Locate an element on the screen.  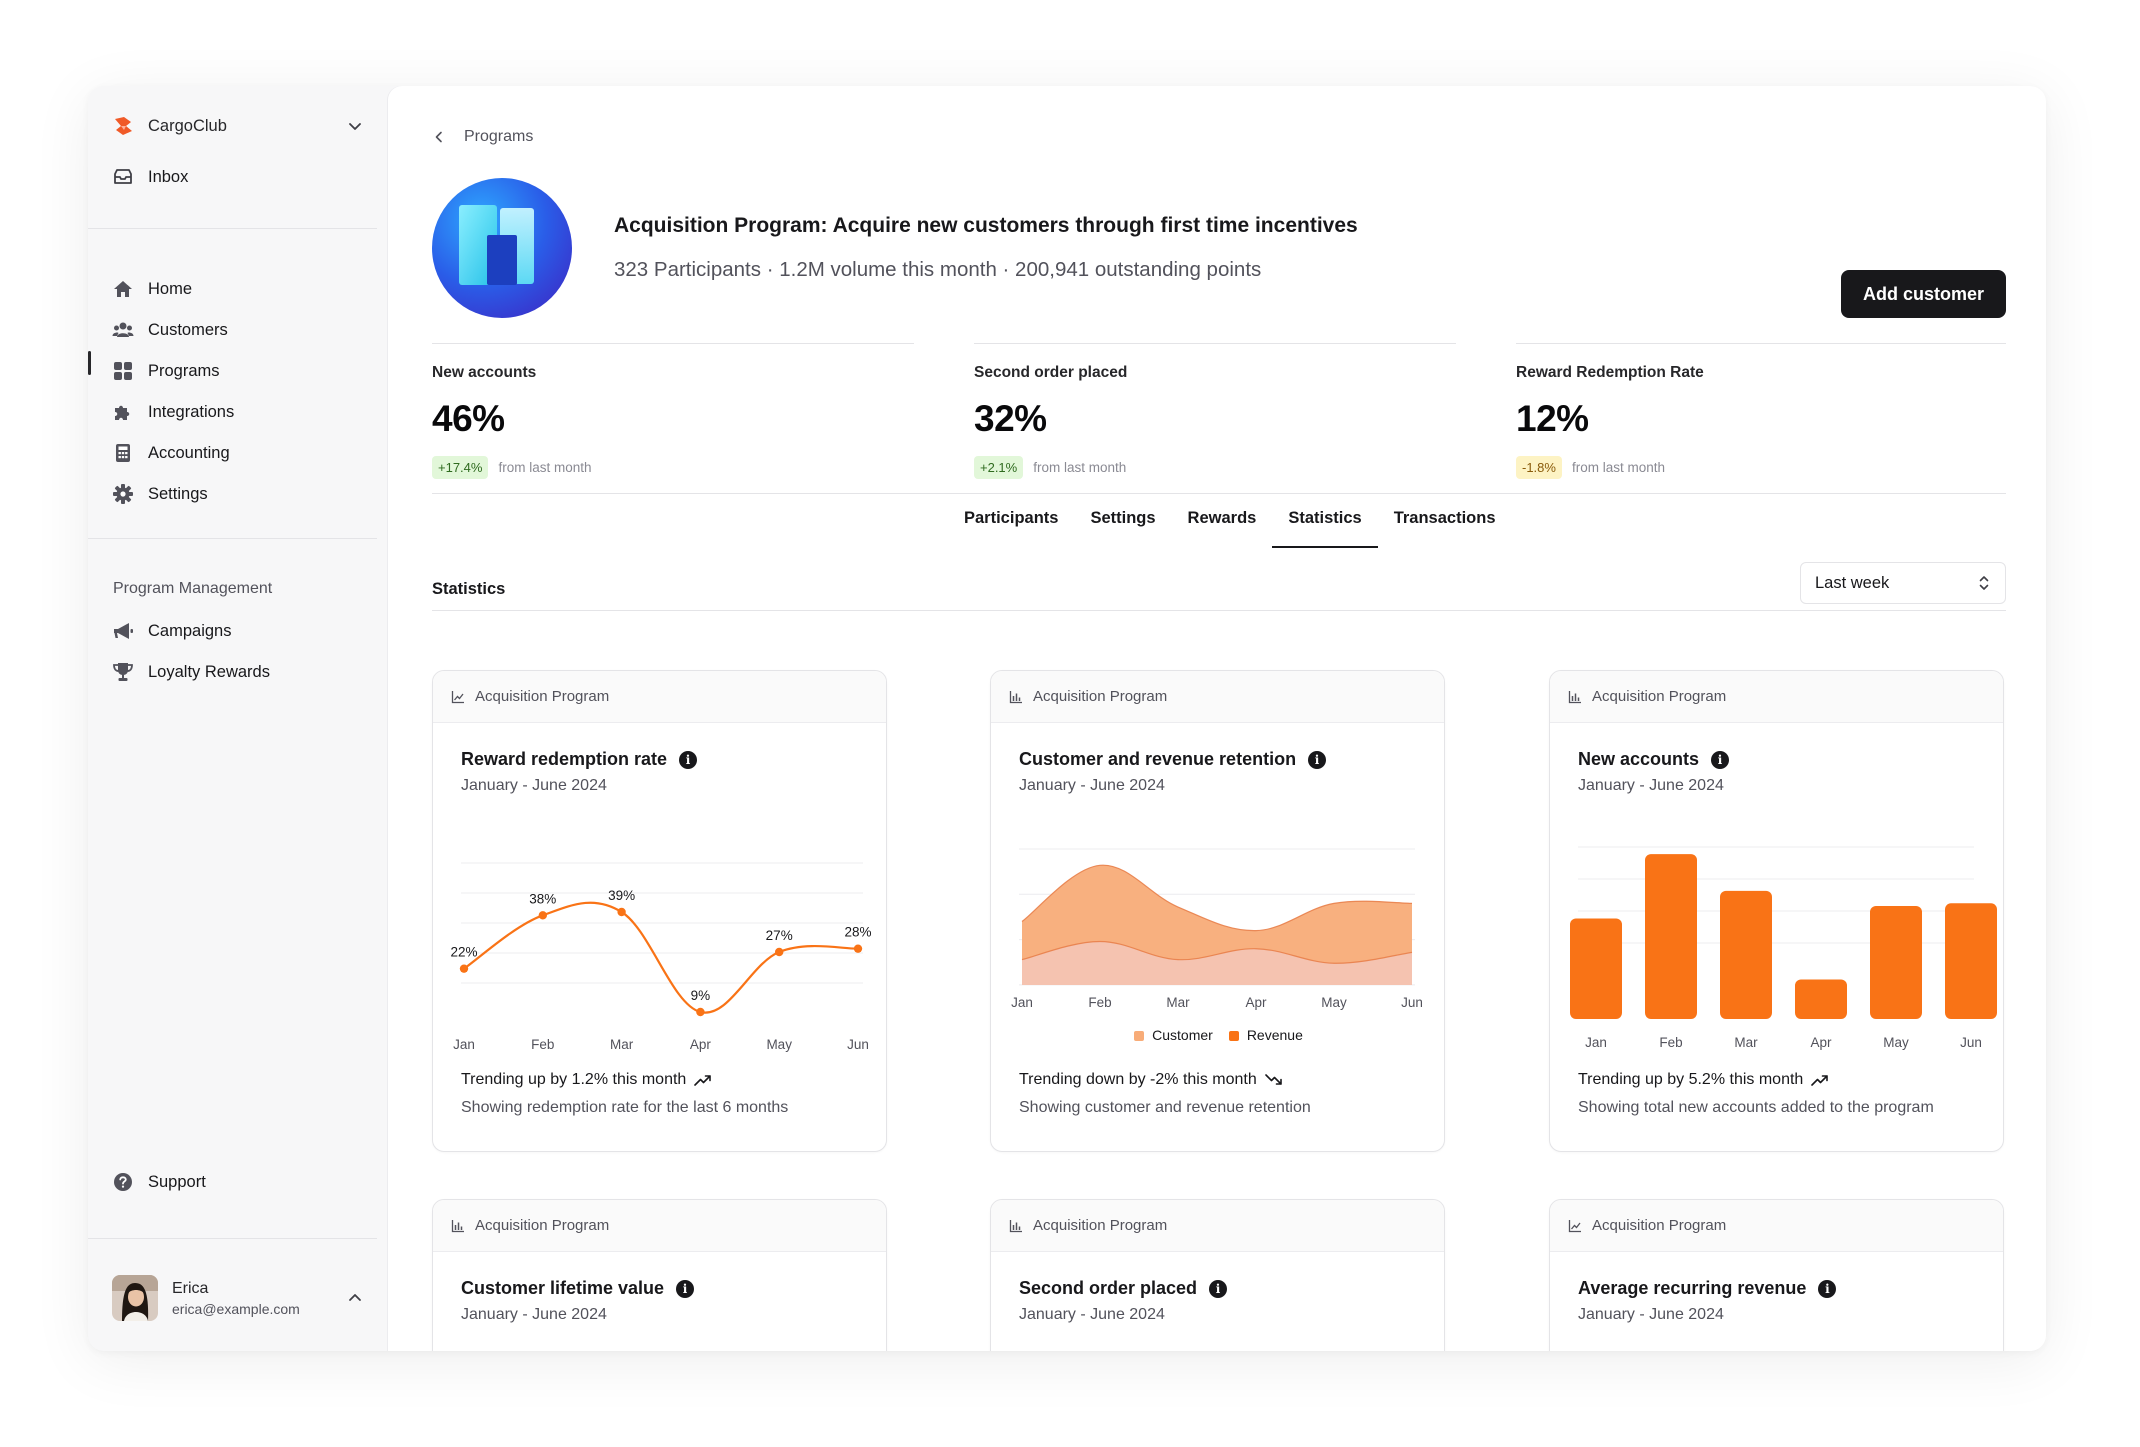
date-range-select: Last week is located at coordinates (1903, 583).